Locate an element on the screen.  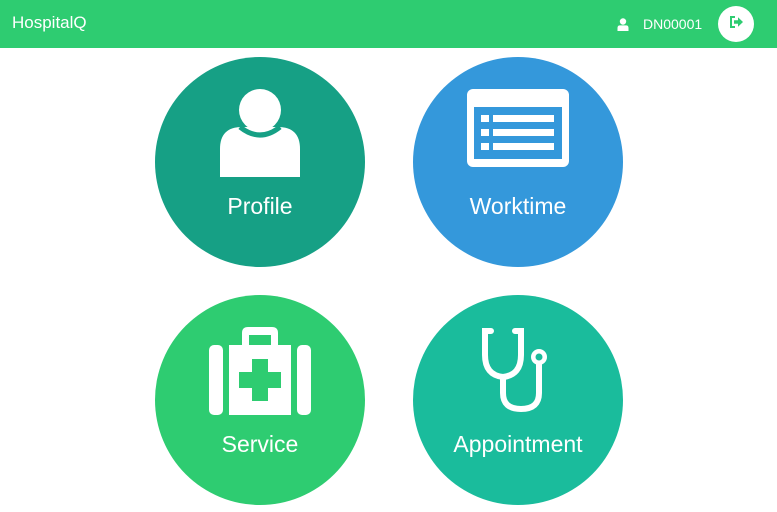
worktime-tile: Worktime is located at coordinates (518, 162).